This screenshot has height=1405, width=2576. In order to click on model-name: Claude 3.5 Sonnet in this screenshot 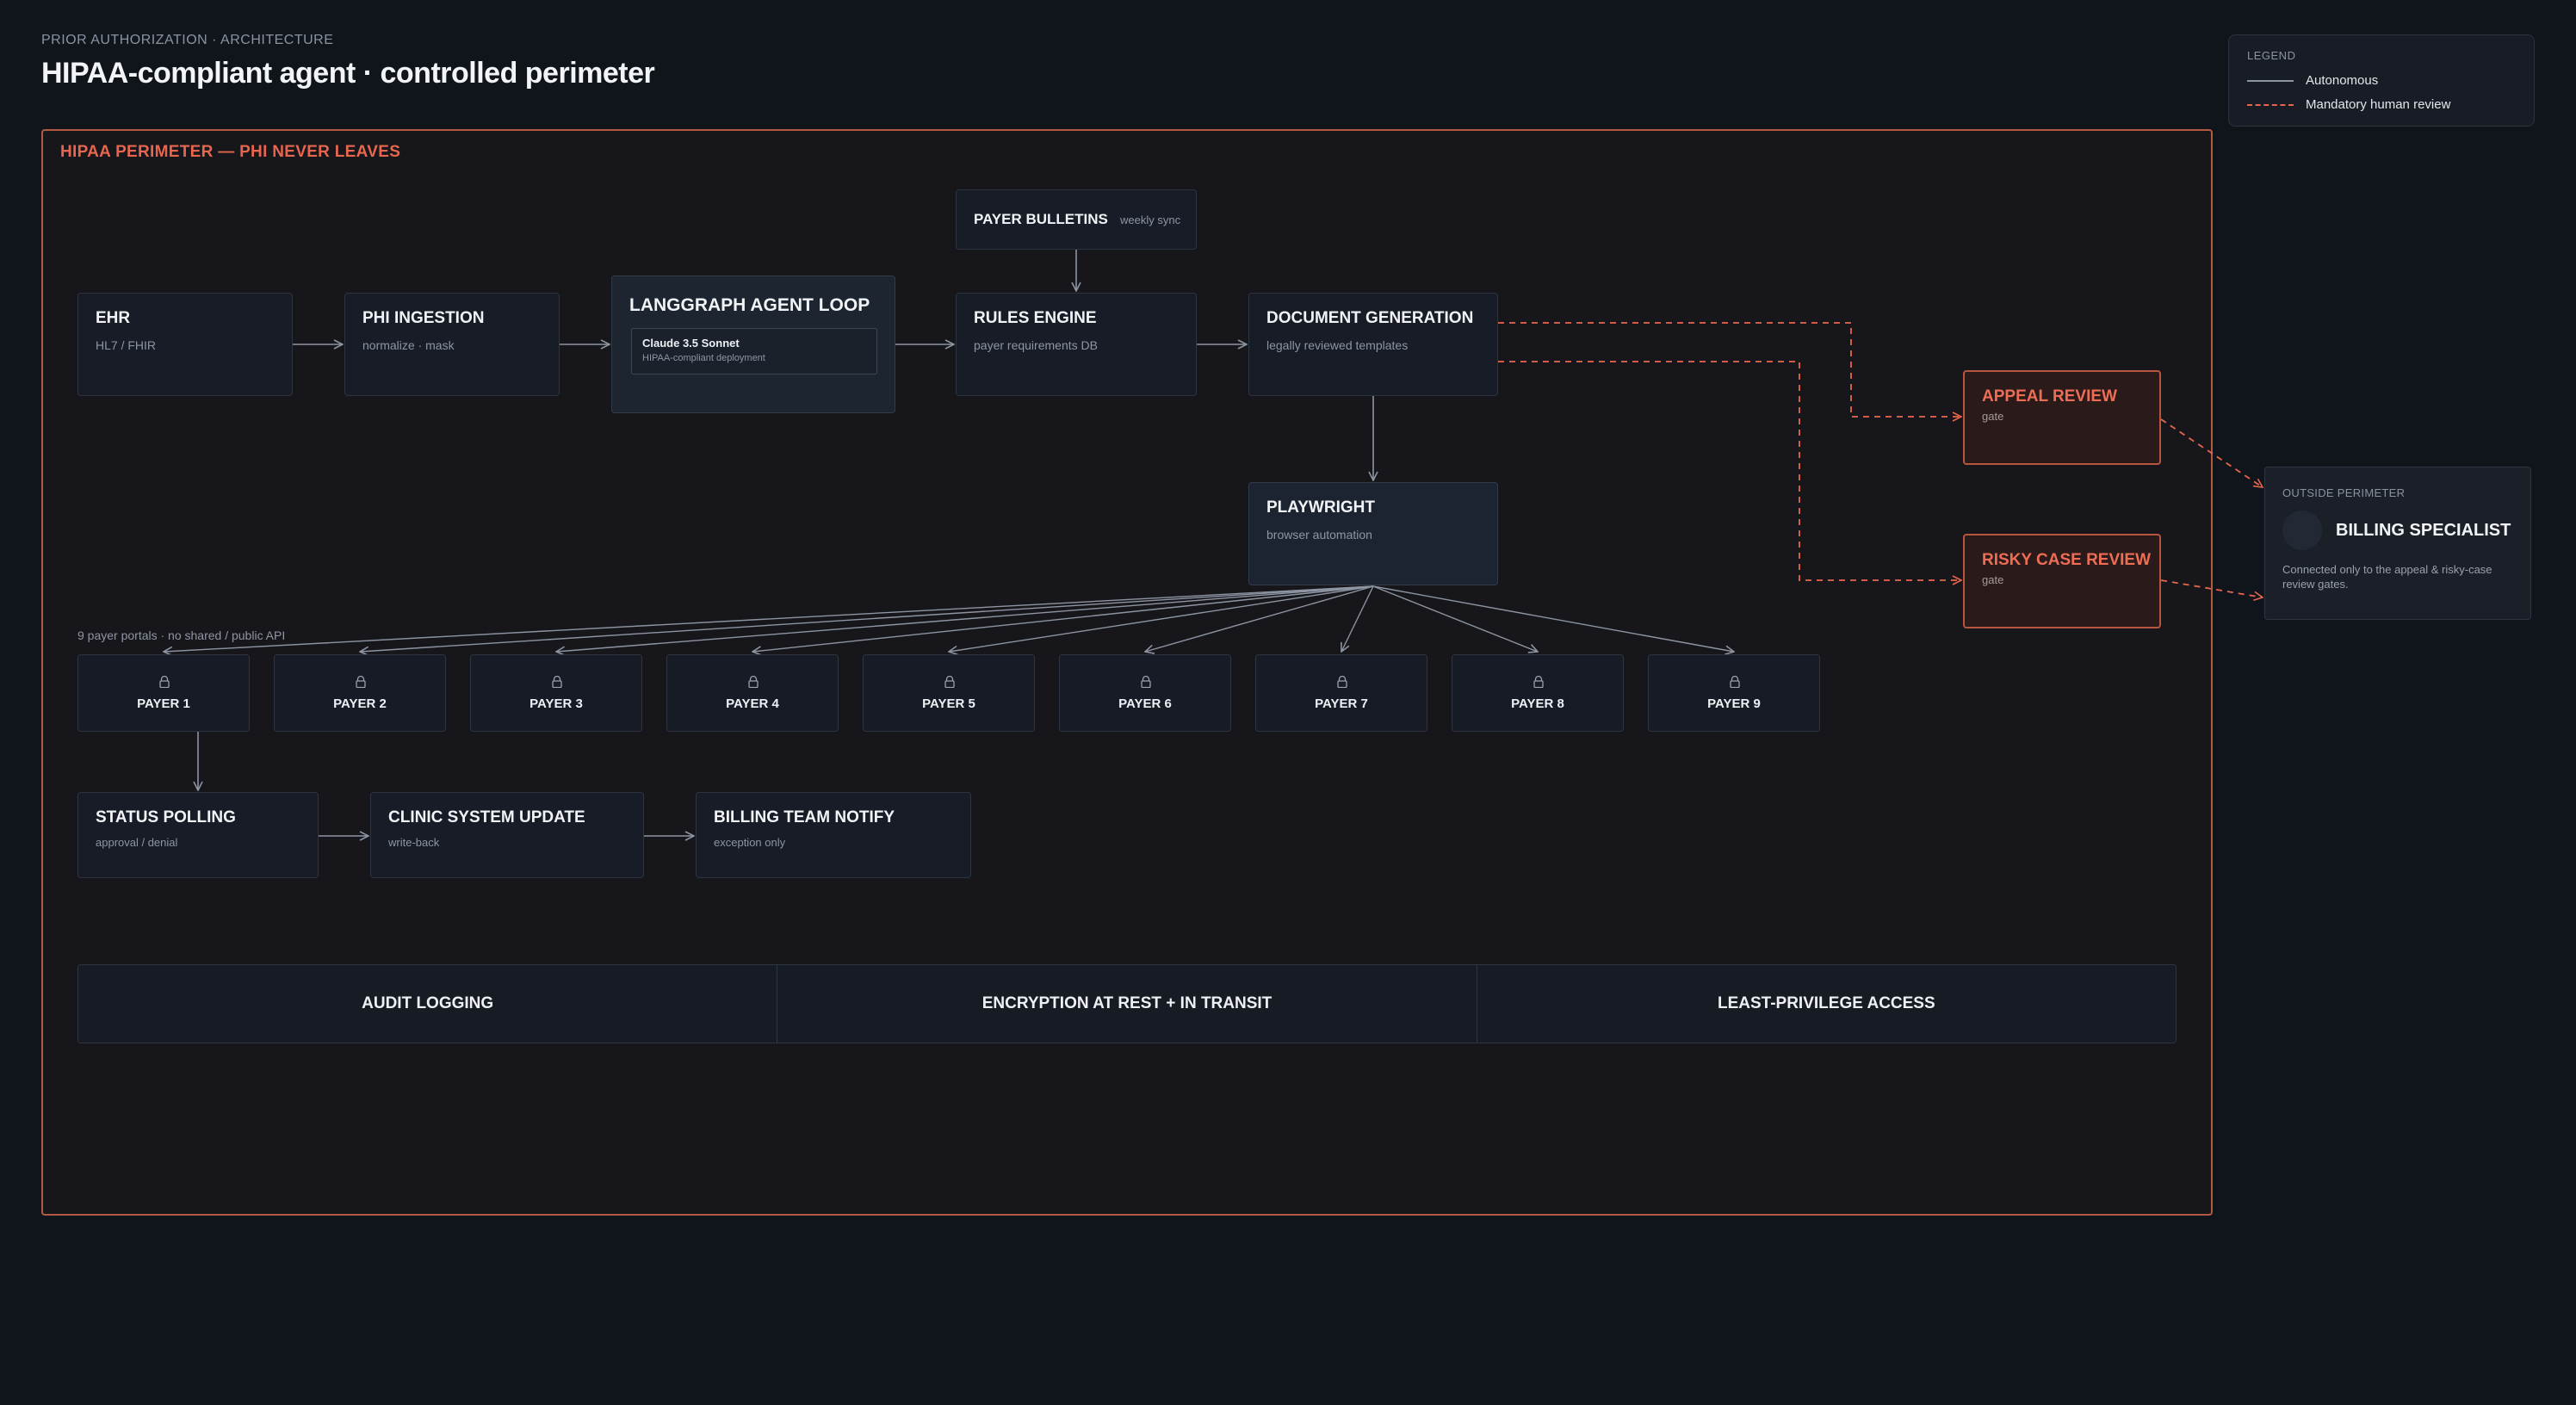, I will do `click(691, 343)`.